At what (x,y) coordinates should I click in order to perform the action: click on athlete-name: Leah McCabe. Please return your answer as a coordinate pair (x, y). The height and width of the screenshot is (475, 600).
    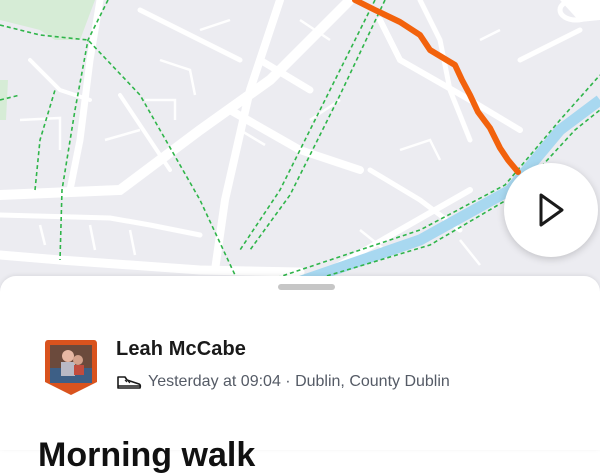
    Looking at the image, I should click on (181, 349).